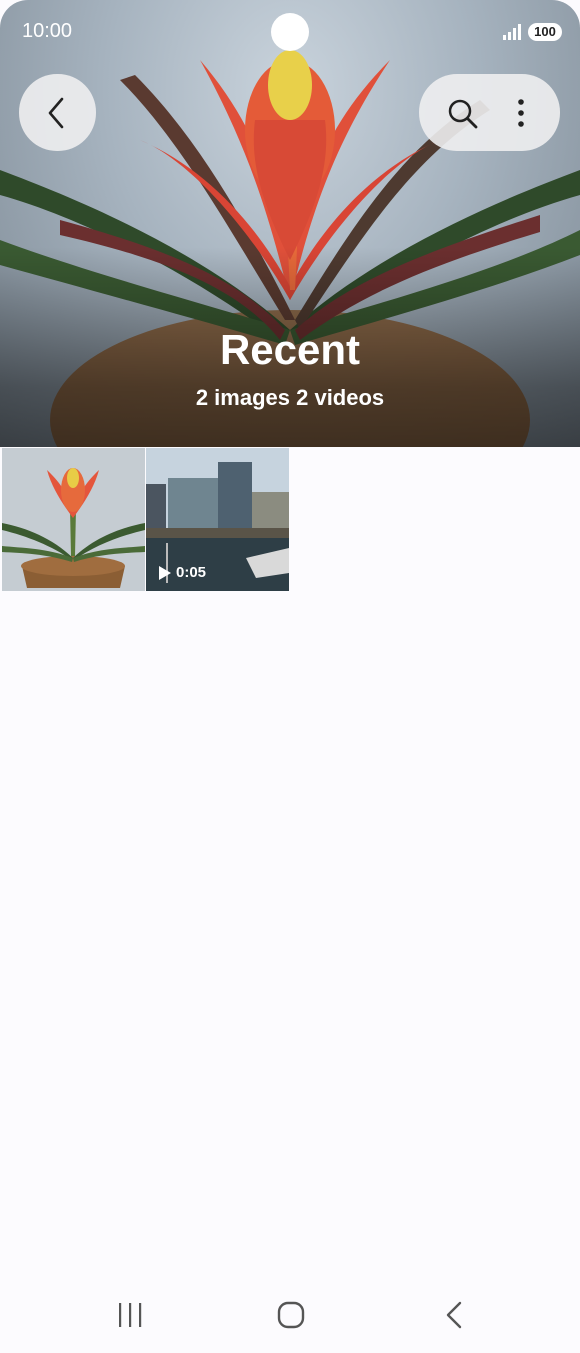  Describe the element at coordinates (290, 397) in the screenshot. I see `album-summary: 2 images 2 videos` at that location.